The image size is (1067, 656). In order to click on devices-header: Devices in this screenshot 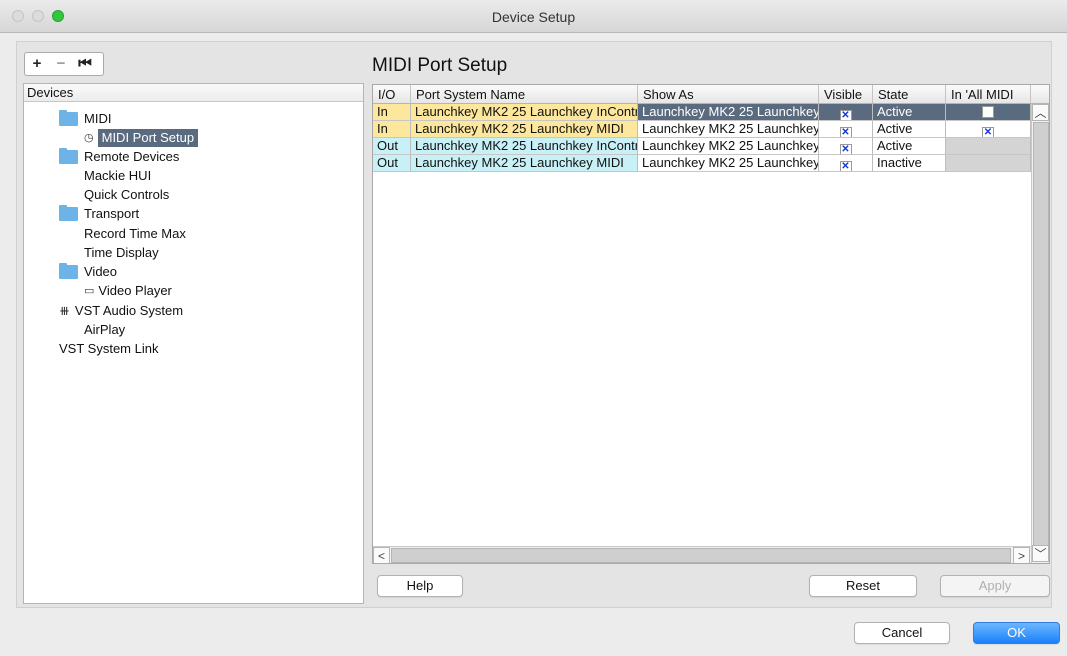, I will do `click(193, 93)`.